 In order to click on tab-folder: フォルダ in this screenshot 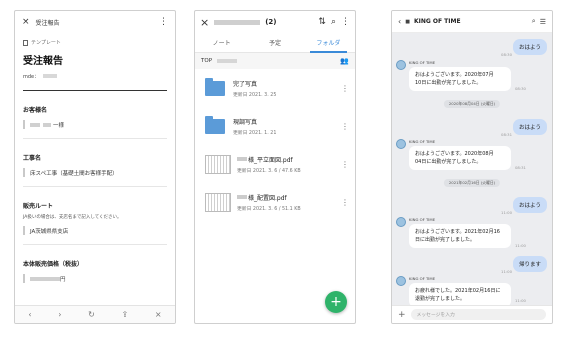, I will do `click(328, 43)`.